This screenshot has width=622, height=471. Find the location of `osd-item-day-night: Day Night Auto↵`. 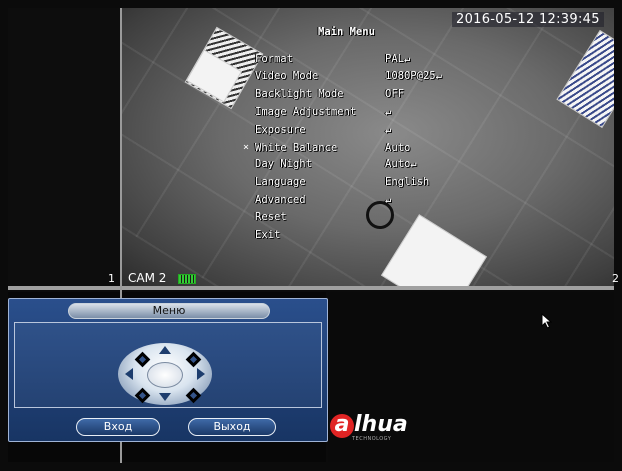

osd-item-day-night: Day Night Auto↵ is located at coordinates (365, 164).